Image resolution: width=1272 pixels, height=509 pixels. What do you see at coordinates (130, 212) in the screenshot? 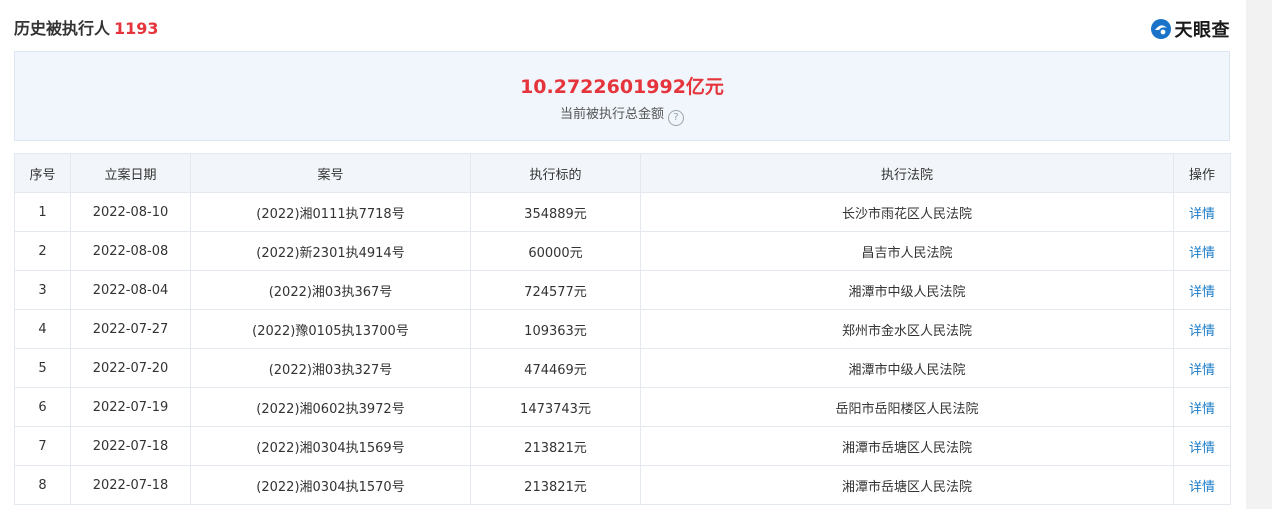
I see `cell-date: 2022-08-10` at bounding box center [130, 212].